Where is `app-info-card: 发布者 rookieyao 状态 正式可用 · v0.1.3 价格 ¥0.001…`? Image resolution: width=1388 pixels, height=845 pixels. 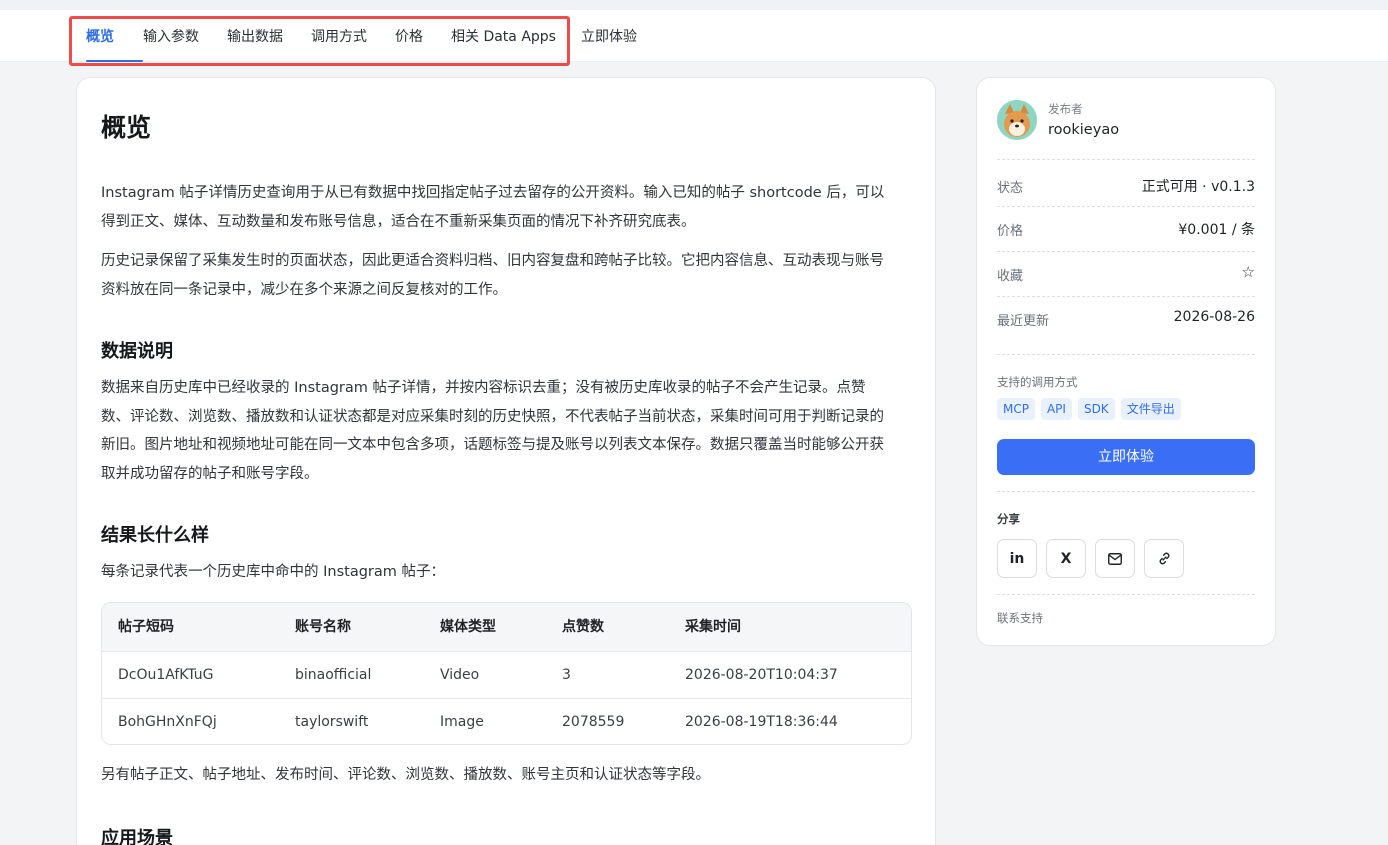 app-info-card: 发布者 rookieyao 状态 正式可用 · v0.1.3 价格 ¥0.001… is located at coordinates (1126, 361).